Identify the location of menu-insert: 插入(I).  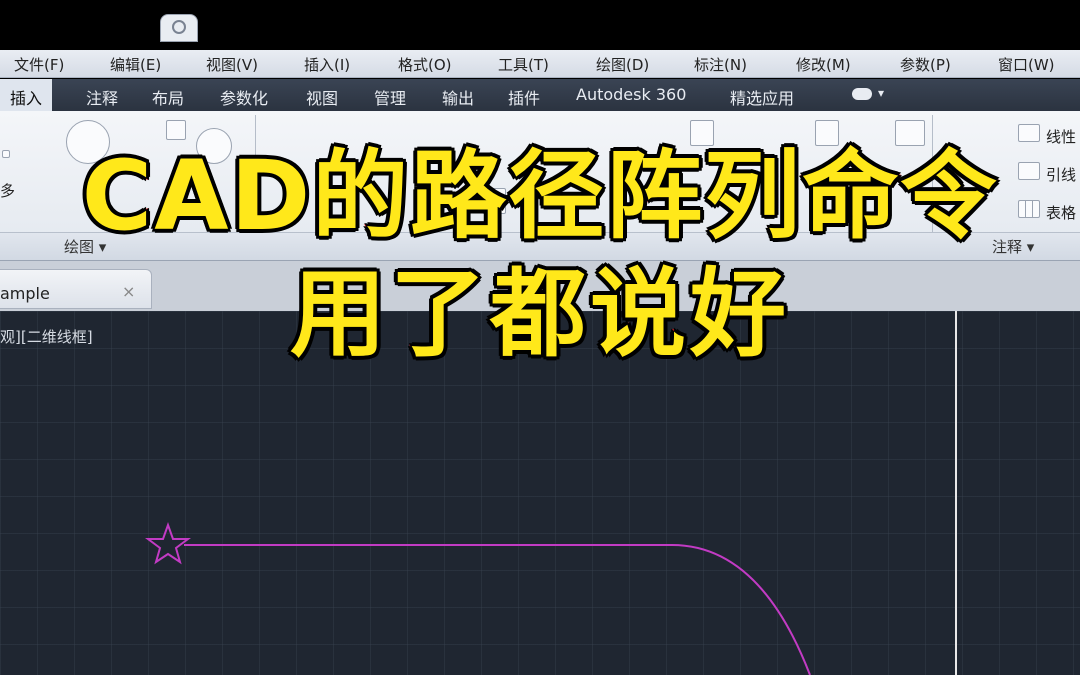
(327, 64).